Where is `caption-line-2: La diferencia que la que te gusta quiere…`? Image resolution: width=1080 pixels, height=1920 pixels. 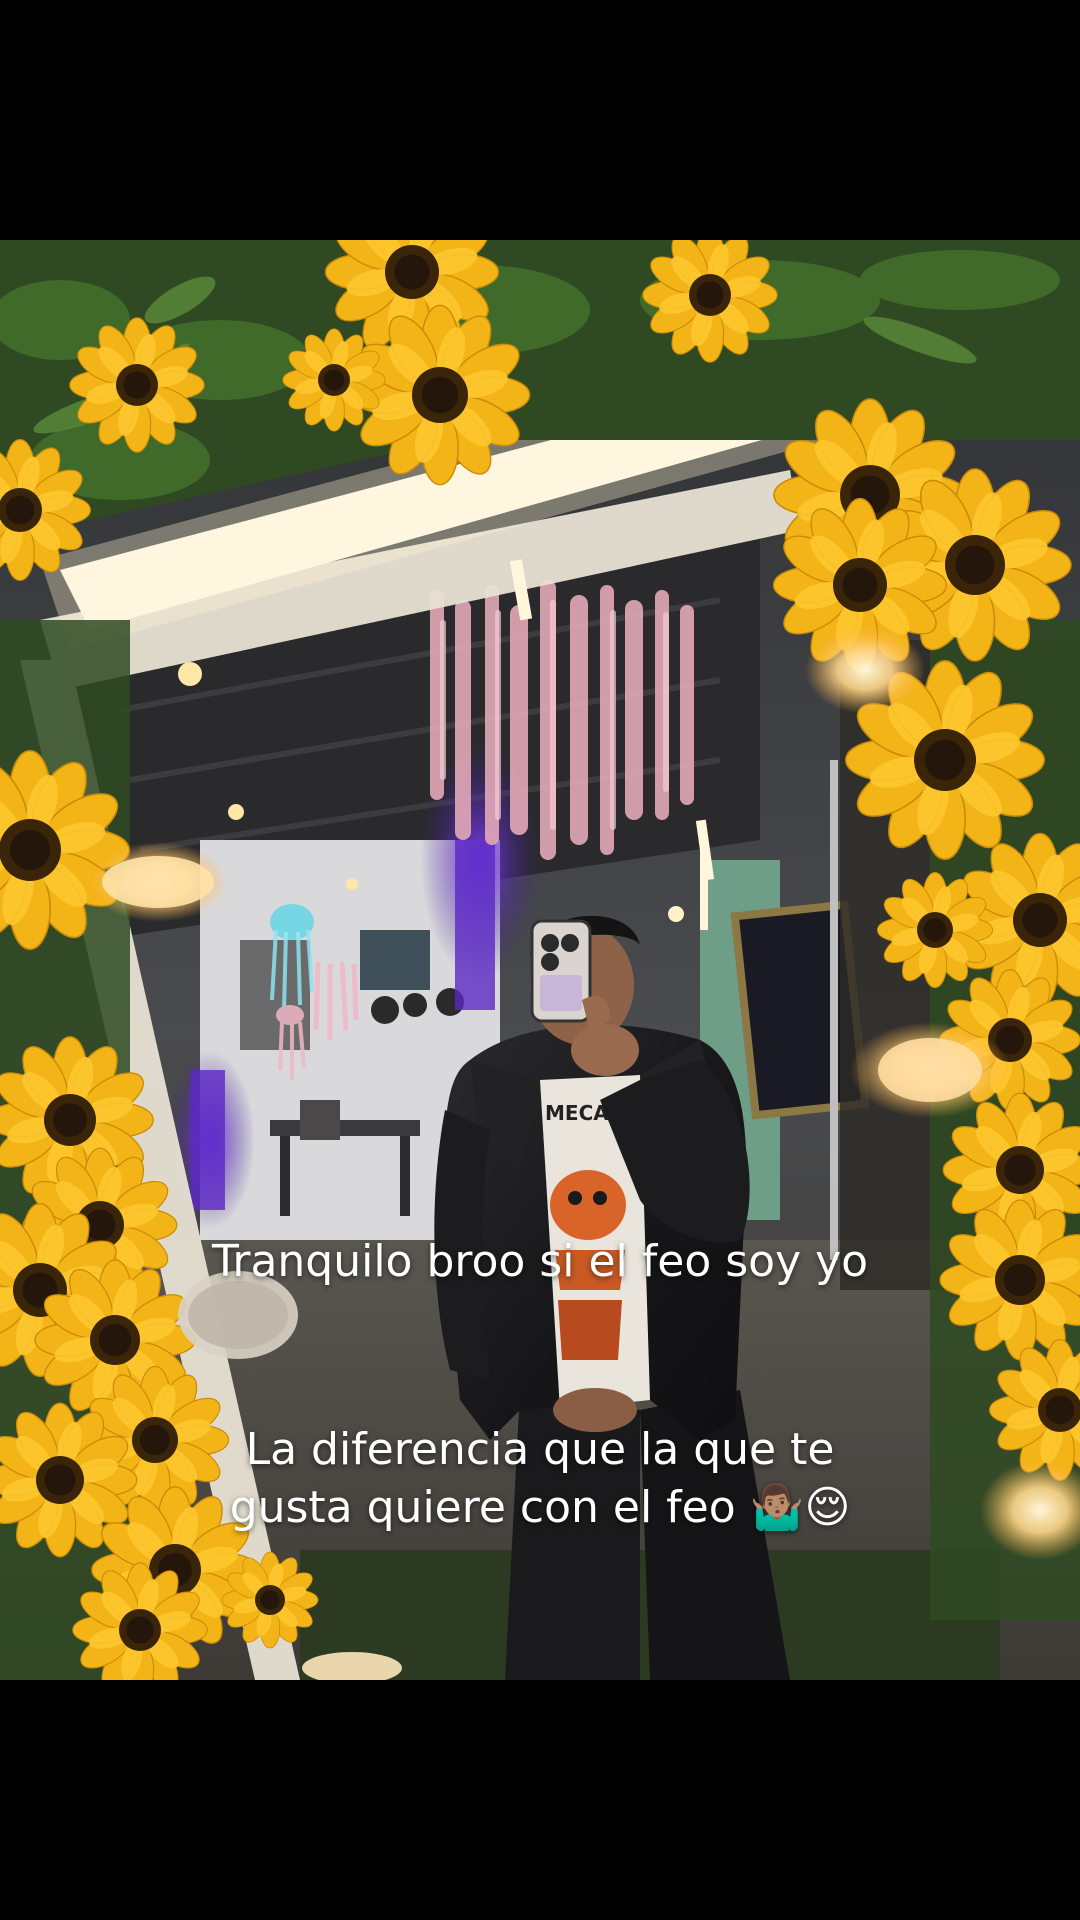 caption-line-2: La diferencia que la que te gusta quiere… is located at coordinates (540, 1478).